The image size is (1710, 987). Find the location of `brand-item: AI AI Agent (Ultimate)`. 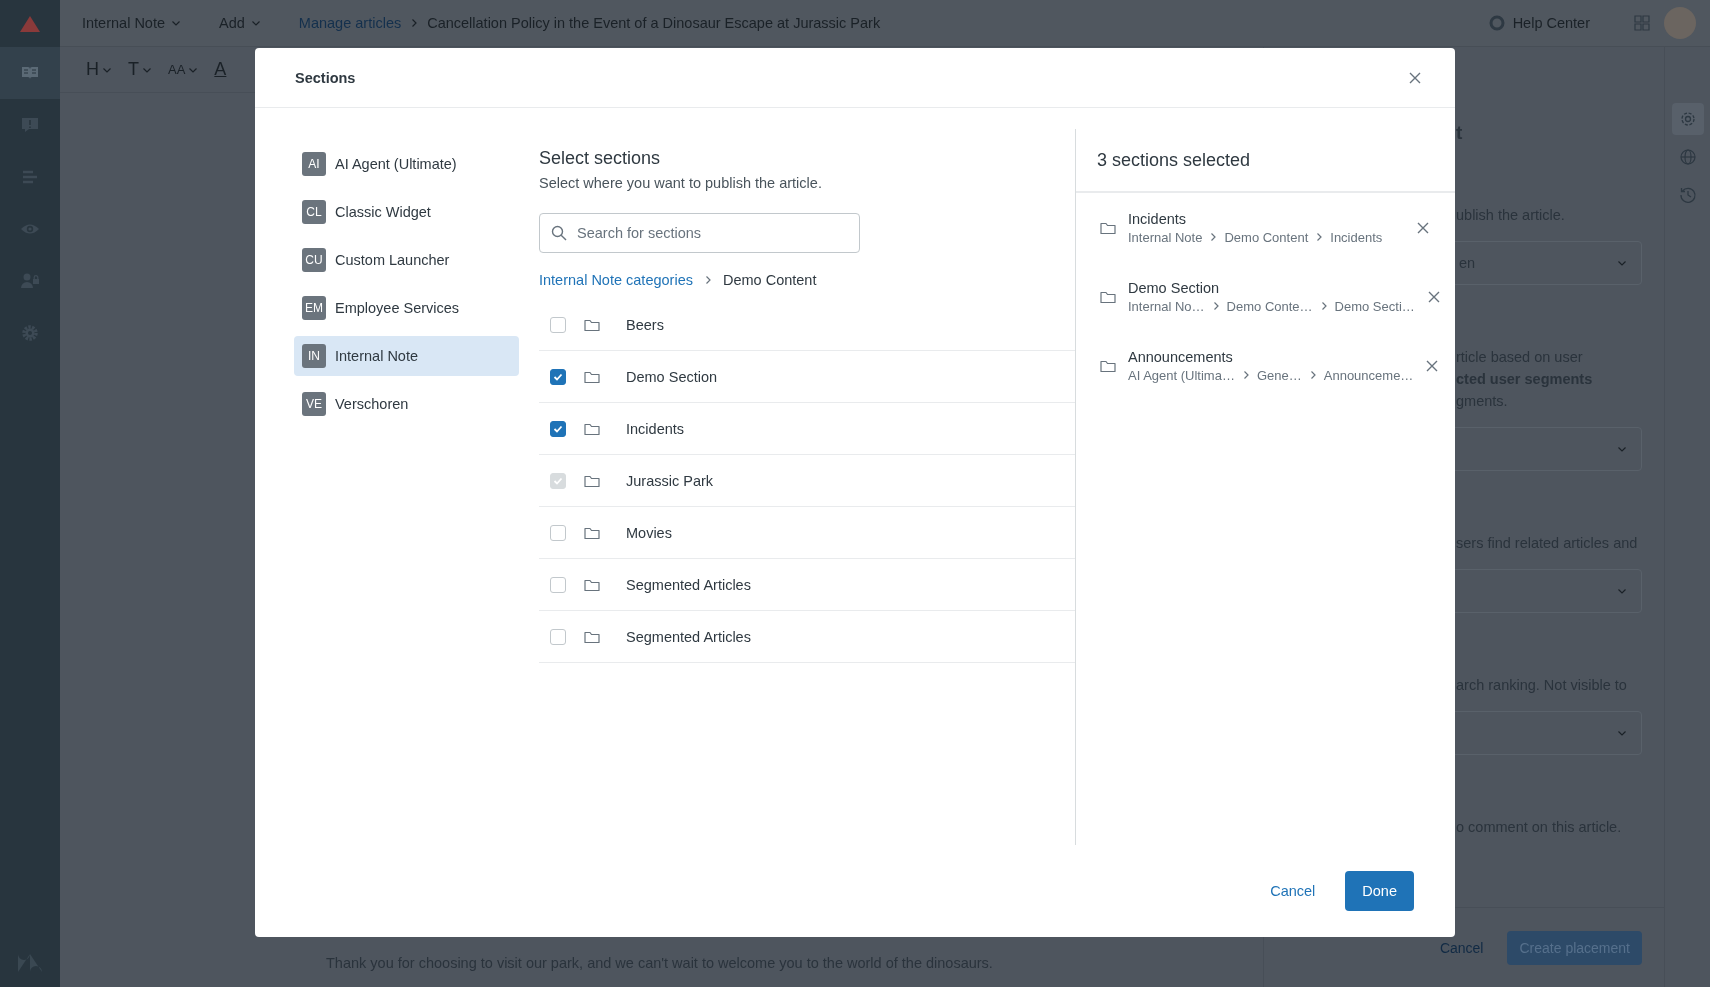

brand-item: AI AI Agent (Ultimate) is located at coordinates (406, 164).